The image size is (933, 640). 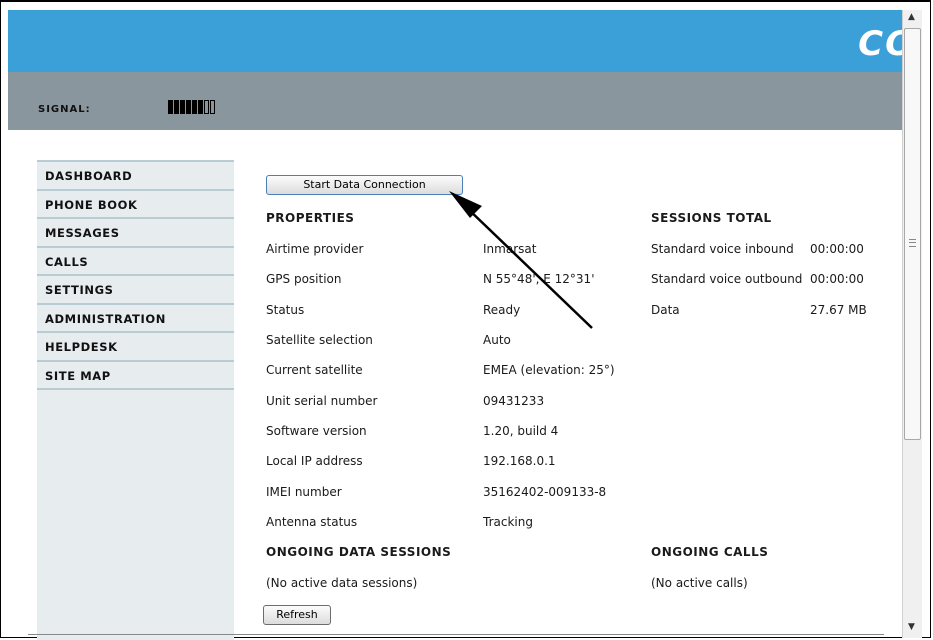 What do you see at coordinates (912, 243) in the screenshot?
I see `scroll-grip-icon` at bounding box center [912, 243].